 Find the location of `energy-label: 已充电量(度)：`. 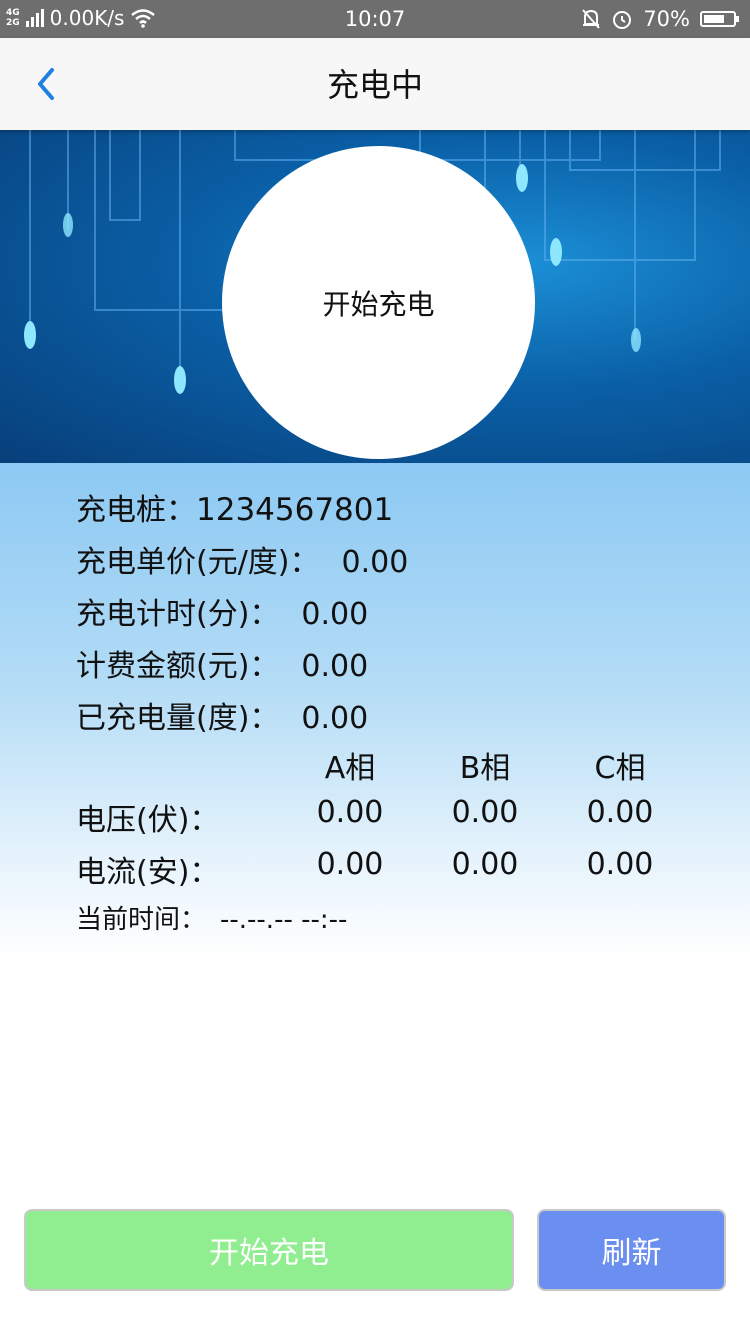

energy-label: 已充电量(度)： is located at coordinates (178, 718).